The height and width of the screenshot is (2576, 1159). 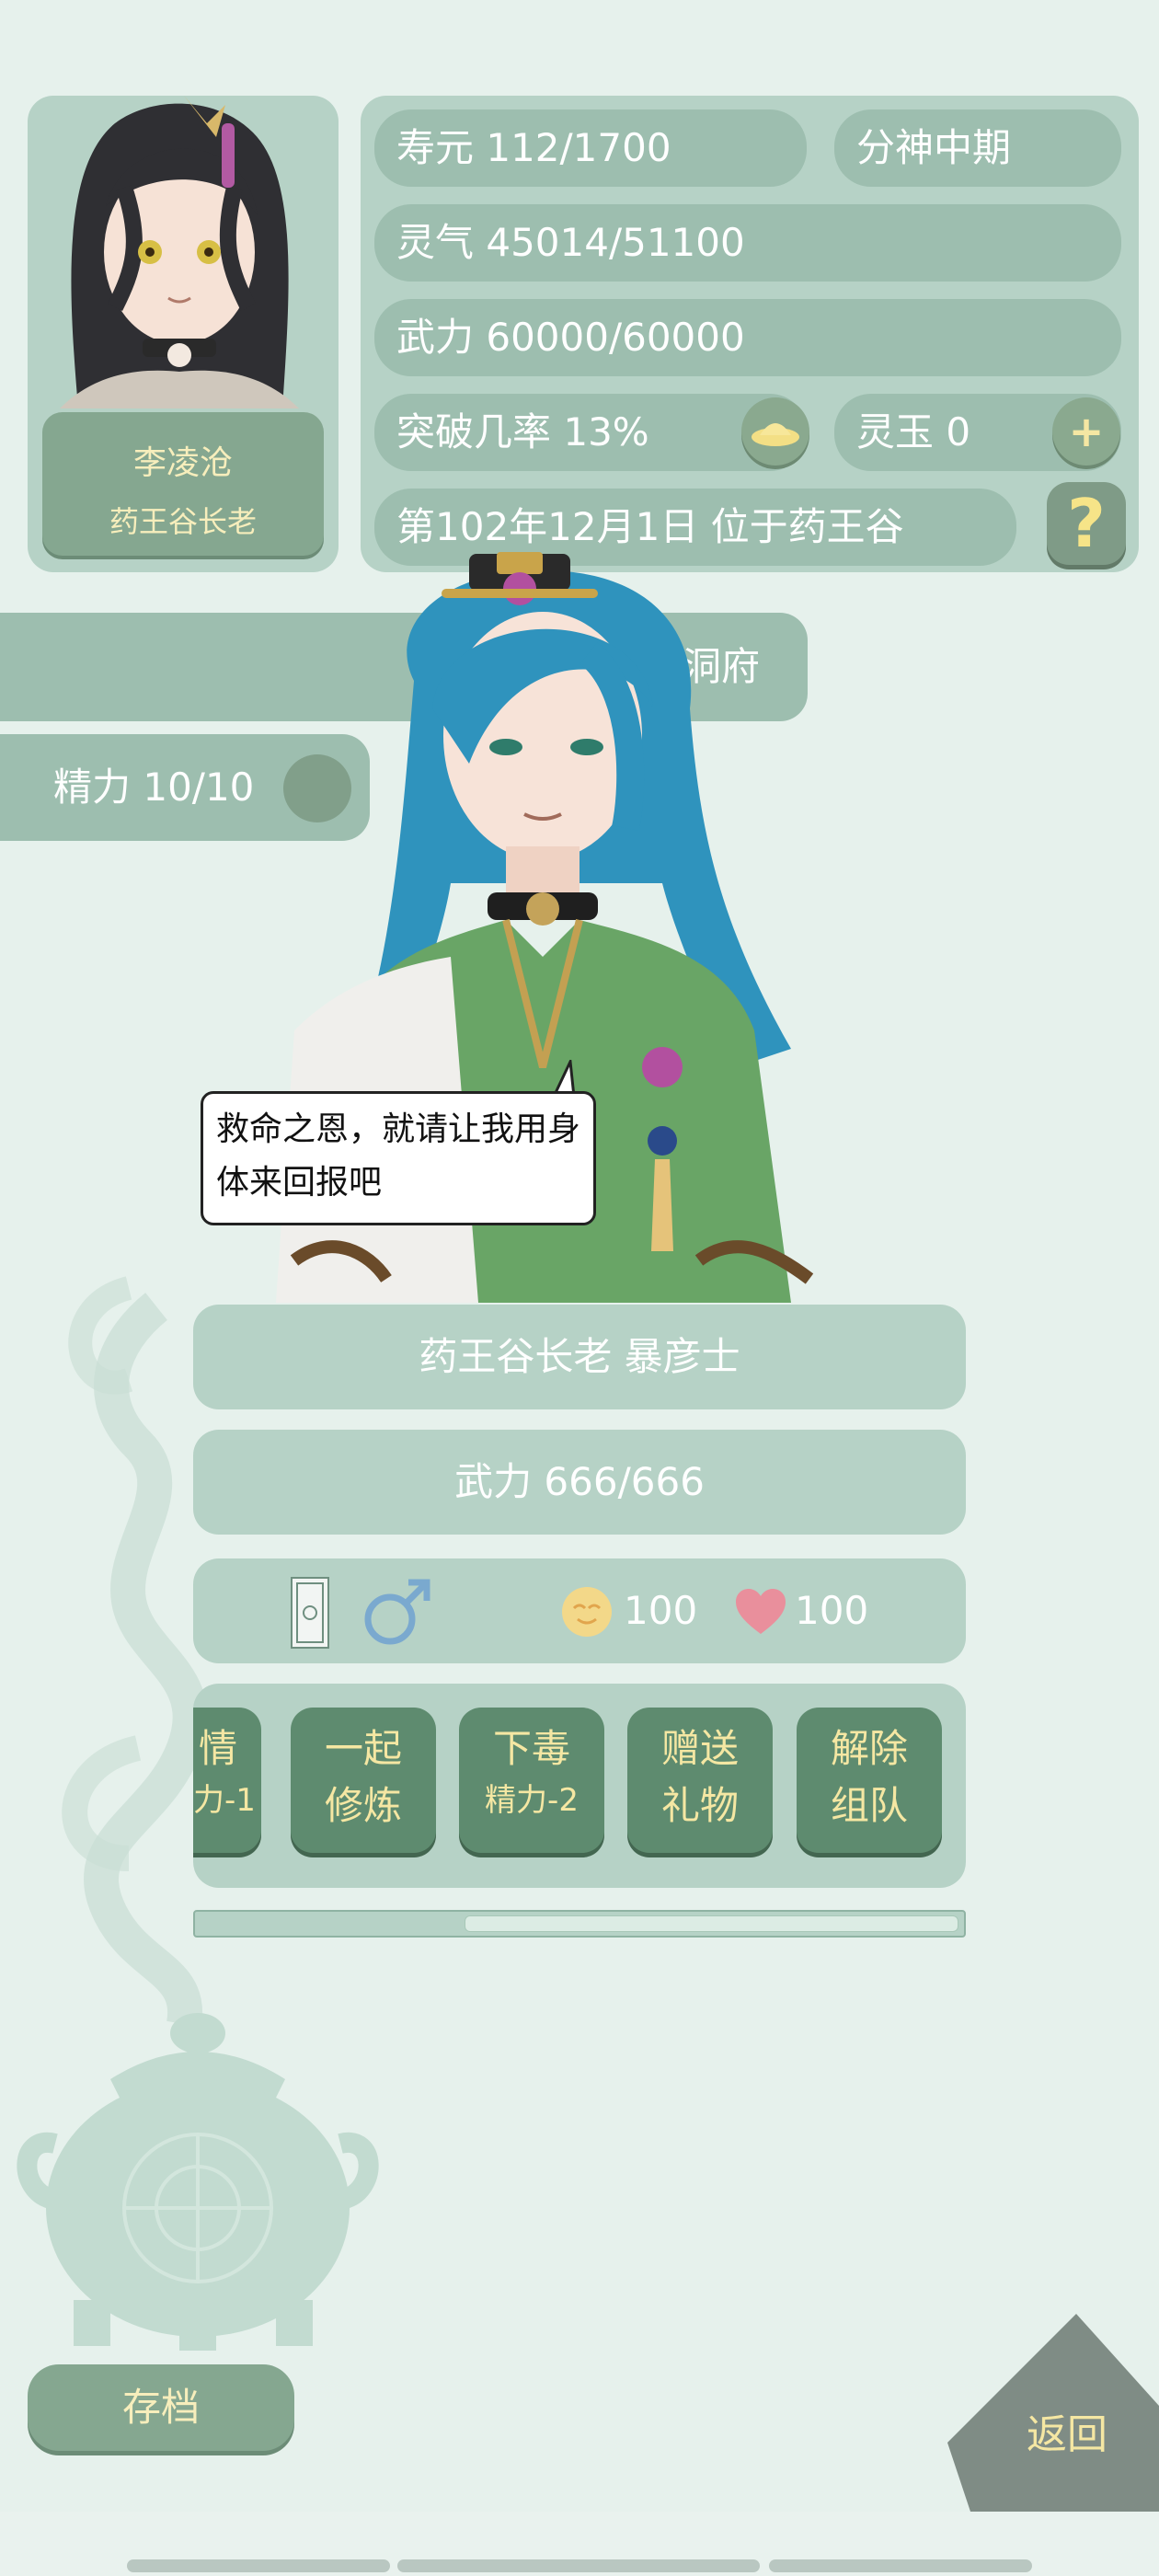 What do you see at coordinates (227, 1780) in the screenshot?
I see `action-button-romance: 情 力-1` at bounding box center [227, 1780].